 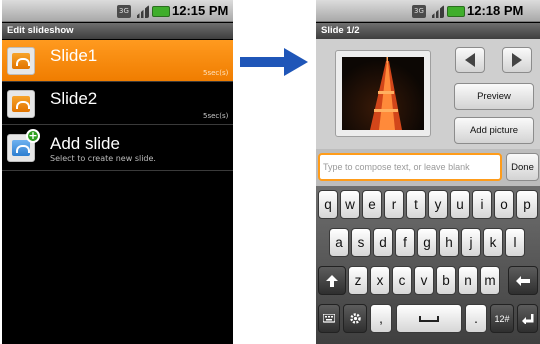 What do you see at coordinates (380, 280) in the screenshot?
I see `key-x: x` at bounding box center [380, 280].